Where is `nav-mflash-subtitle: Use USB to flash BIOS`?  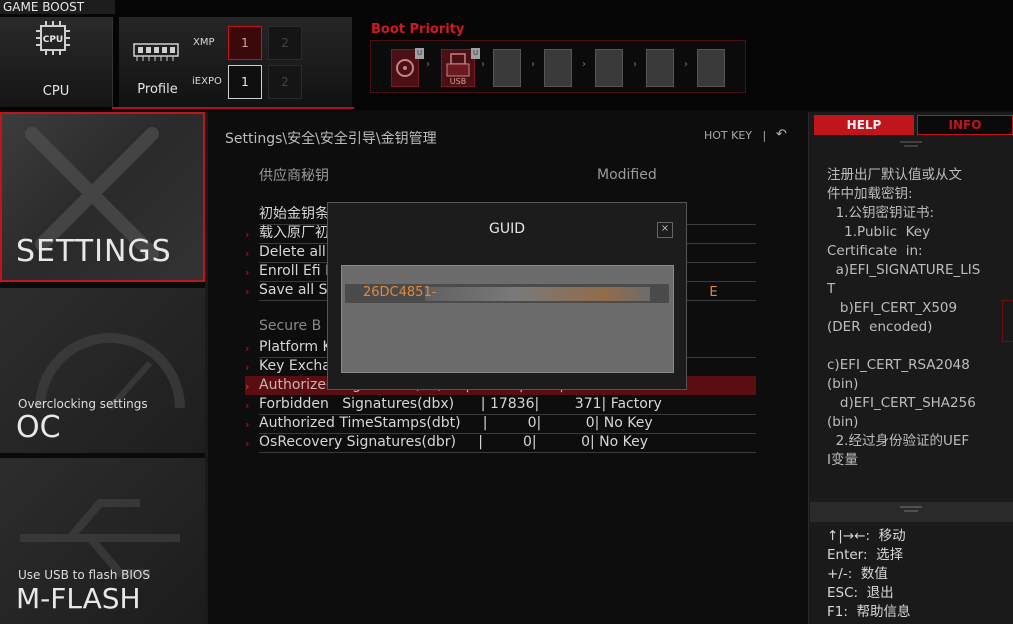
nav-mflash-subtitle: Use USB to flash BIOS is located at coordinates (84, 575).